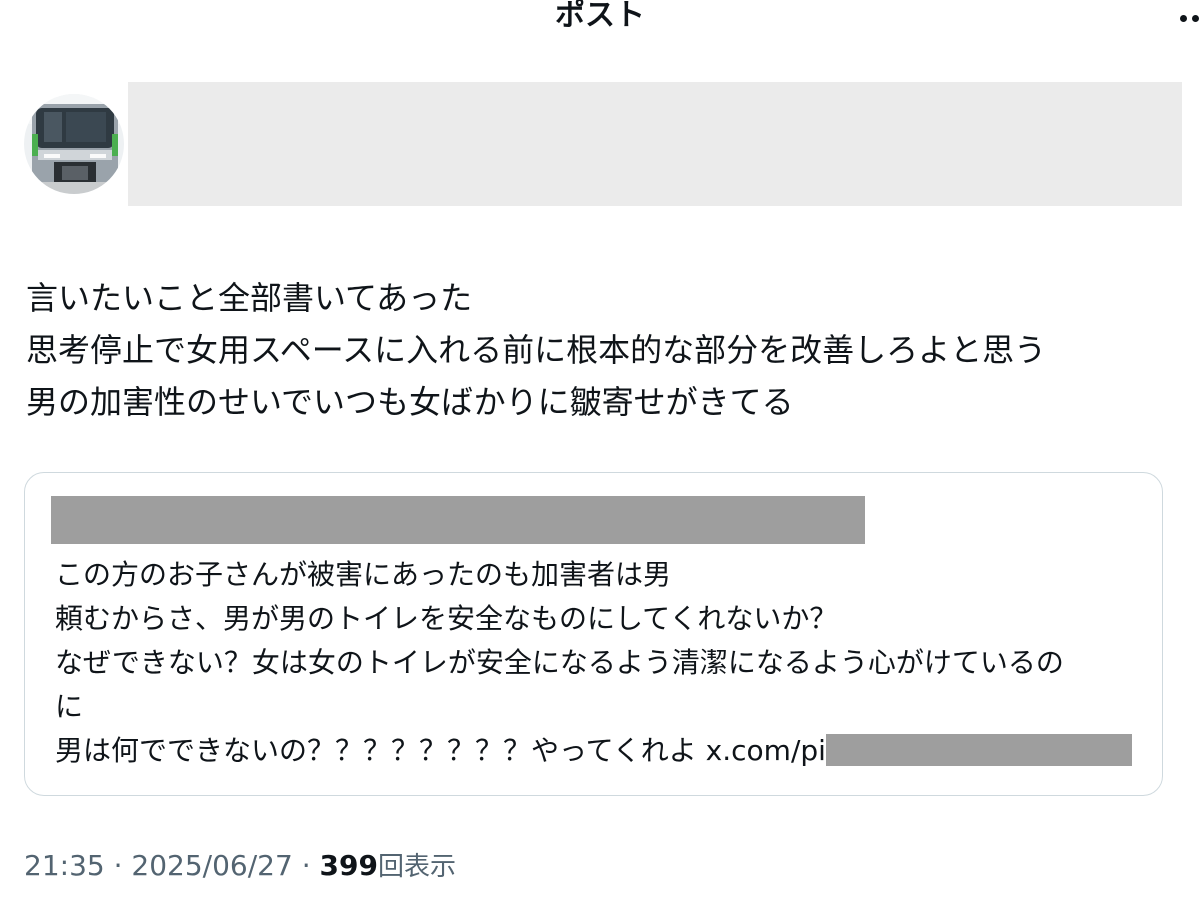 This screenshot has width=1200, height=920. I want to click on author-name-redaction, so click(655, 144).